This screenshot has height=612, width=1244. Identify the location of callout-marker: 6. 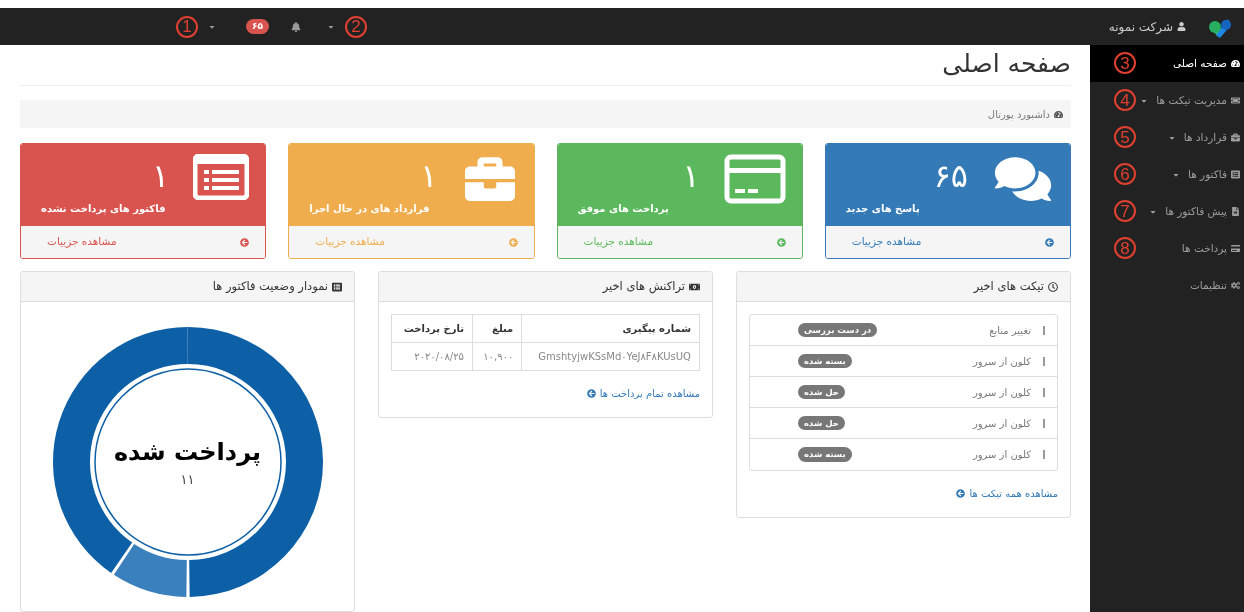
(1125, 174).